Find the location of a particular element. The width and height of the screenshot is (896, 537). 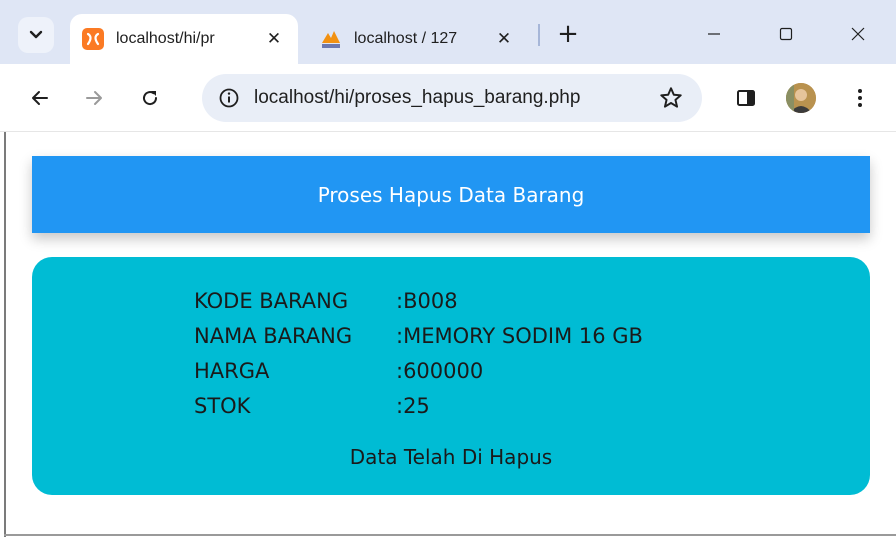

minimize-button is located at coordinates (714, 34).